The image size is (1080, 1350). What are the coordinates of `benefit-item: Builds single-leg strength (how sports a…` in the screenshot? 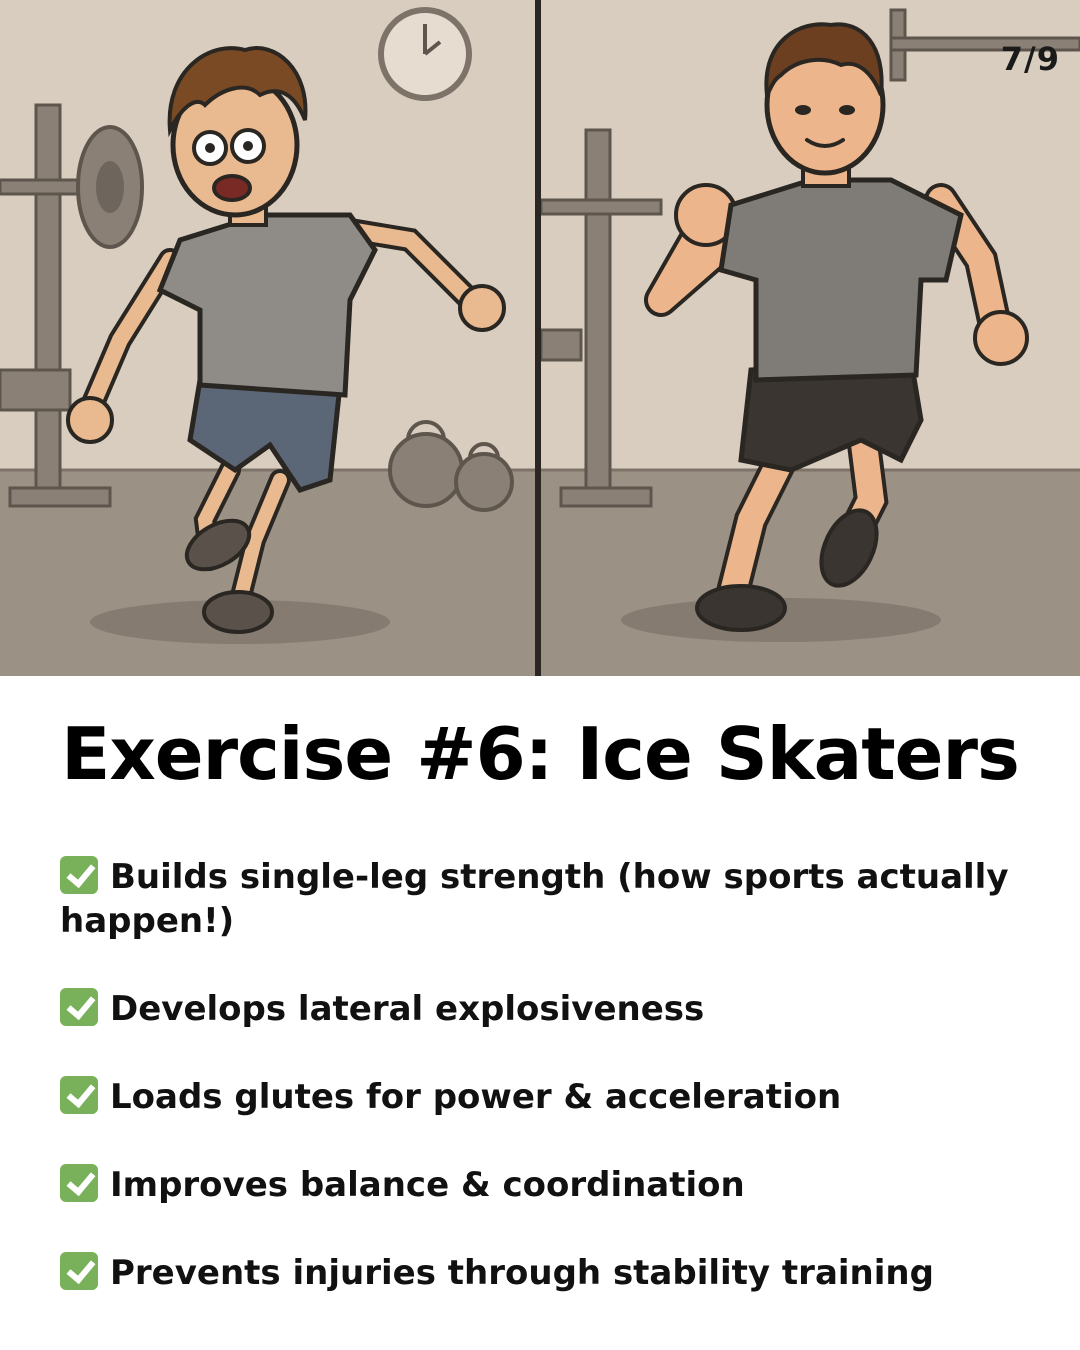 It's located at (540, 899).